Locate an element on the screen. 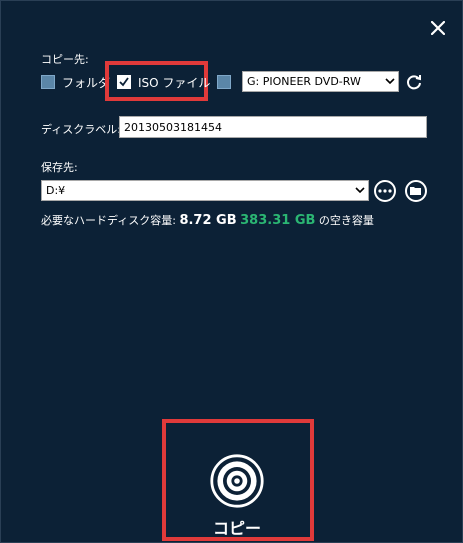 The image size is (463, 543). copy-button: コピー is located at coordinates (237, 479).